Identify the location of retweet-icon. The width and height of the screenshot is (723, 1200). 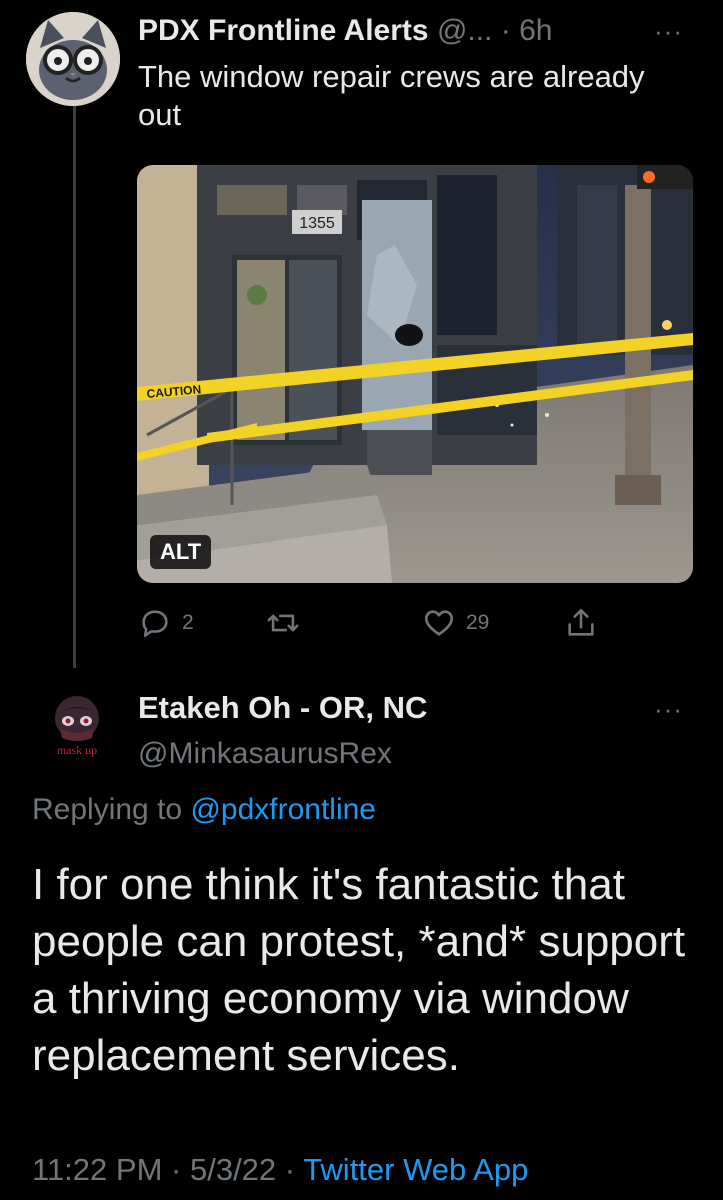
(283, 623).